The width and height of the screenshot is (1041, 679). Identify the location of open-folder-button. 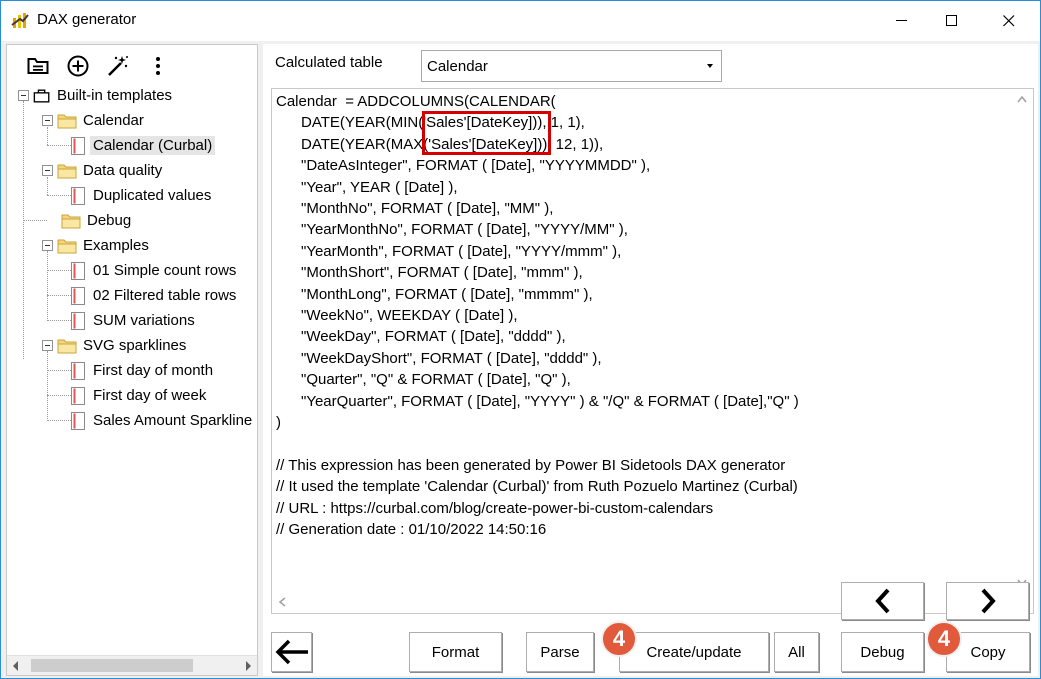
(38, 66).